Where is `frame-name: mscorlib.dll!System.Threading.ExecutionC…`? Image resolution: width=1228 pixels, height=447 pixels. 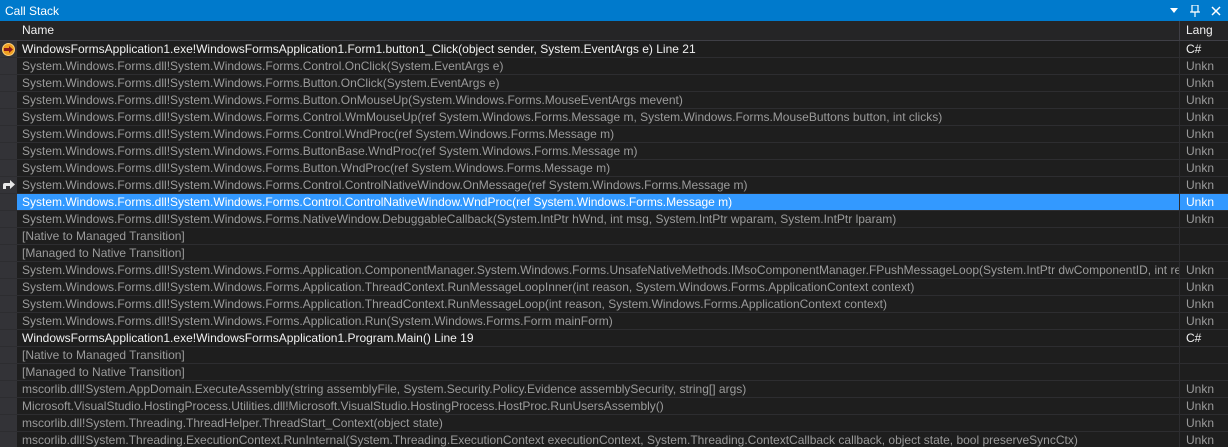
frame-name: mscorlib.dll!System.Threading.ExecutionC… is located at coordinates (598, 439).